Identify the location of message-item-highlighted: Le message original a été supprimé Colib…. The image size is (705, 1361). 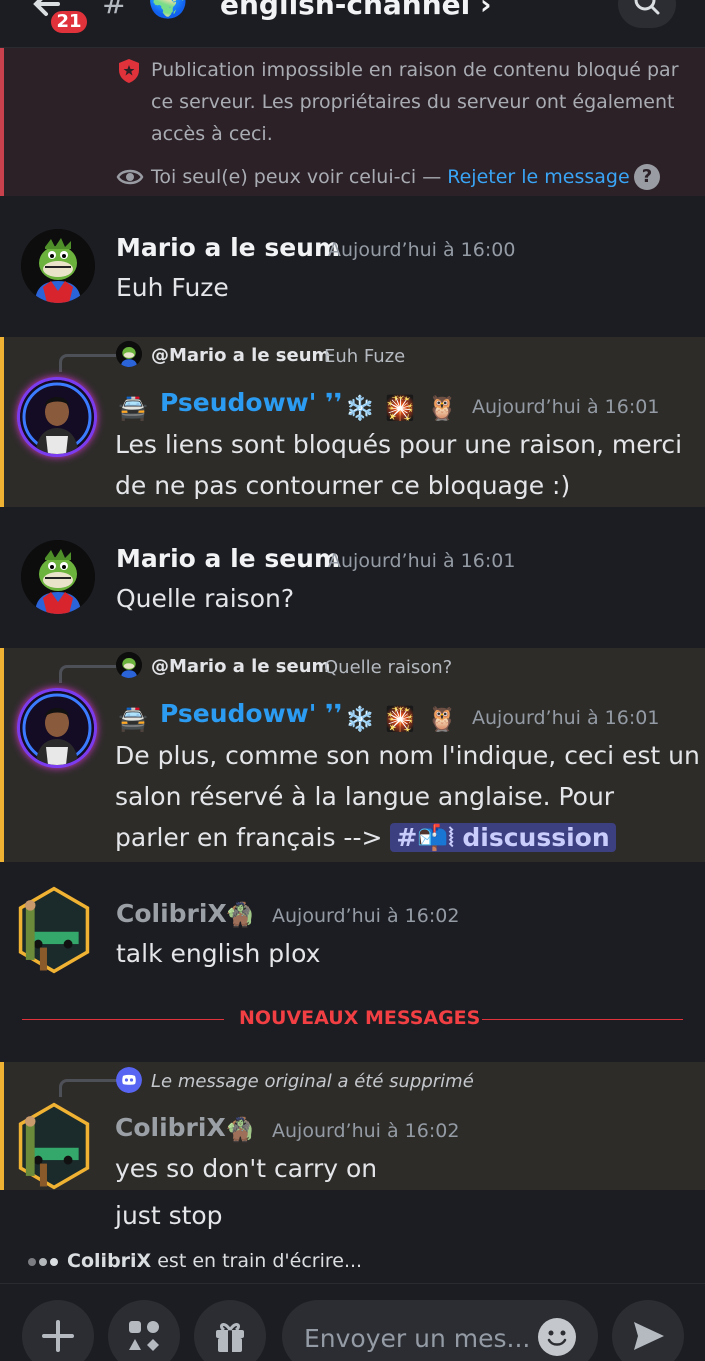
(352, 1126).